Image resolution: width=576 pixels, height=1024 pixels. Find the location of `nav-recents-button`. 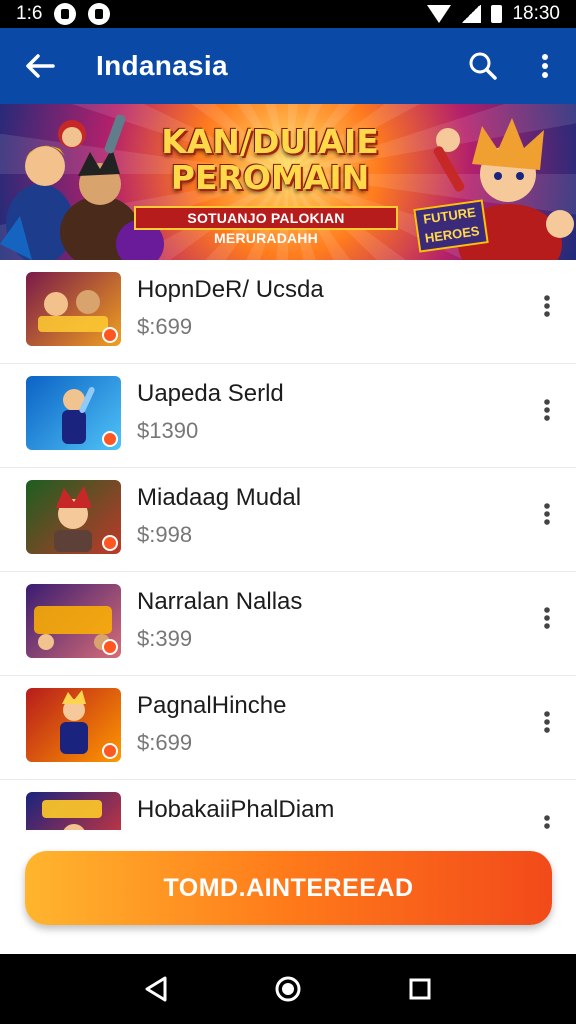

nav-recents-button is located at coordinates (420, 989).